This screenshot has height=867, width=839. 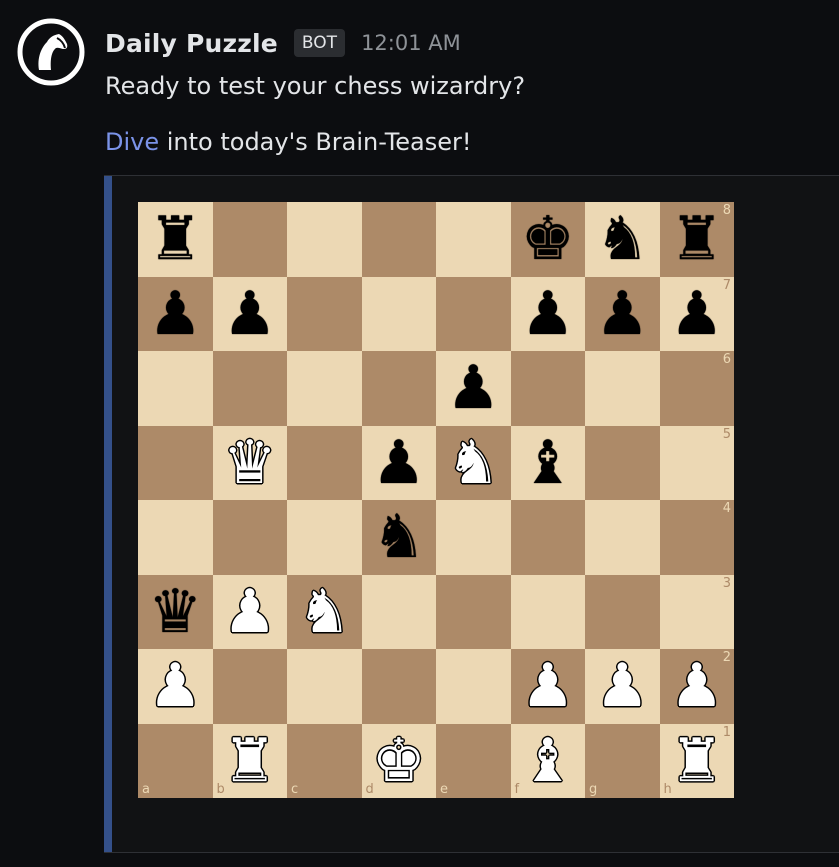 I want to click on square-a3: ♛, so click(x=175, y=611).